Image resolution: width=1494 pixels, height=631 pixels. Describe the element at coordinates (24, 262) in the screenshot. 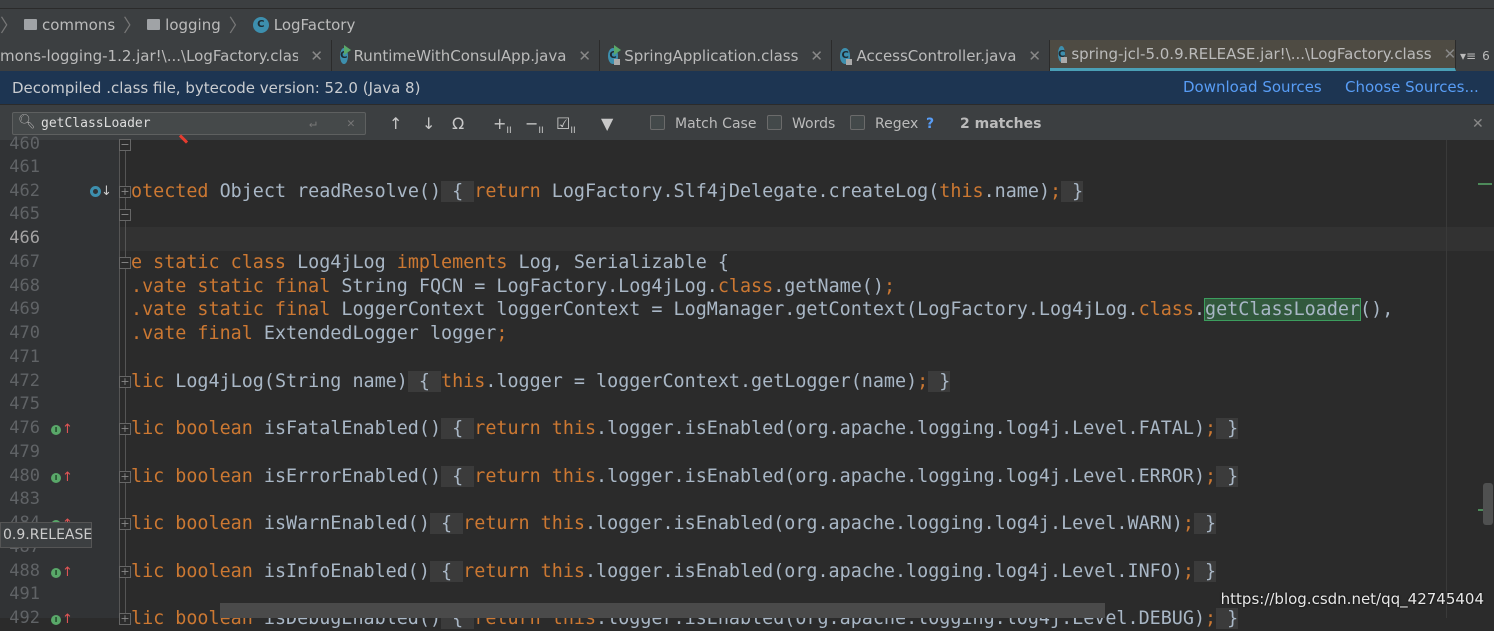

I see `line-number: 467` at that location.